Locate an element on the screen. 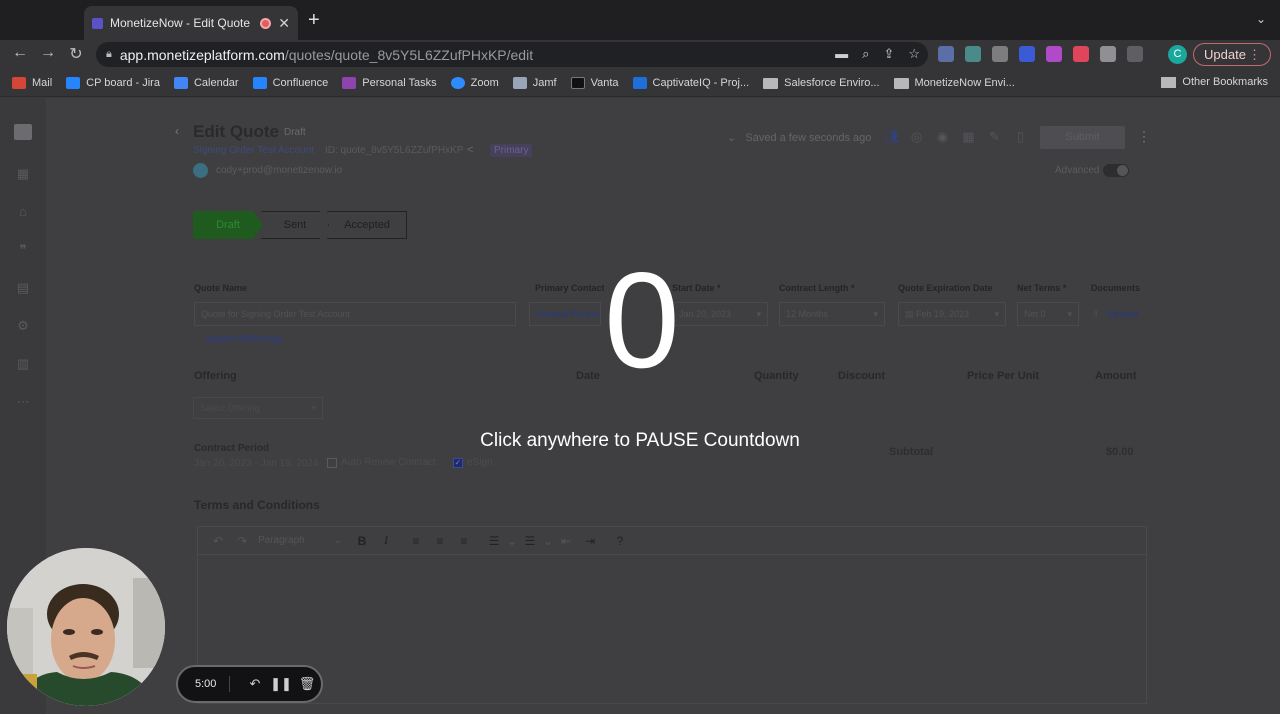  pdf-icon: ▯ is located at coordinates (1020, 136).